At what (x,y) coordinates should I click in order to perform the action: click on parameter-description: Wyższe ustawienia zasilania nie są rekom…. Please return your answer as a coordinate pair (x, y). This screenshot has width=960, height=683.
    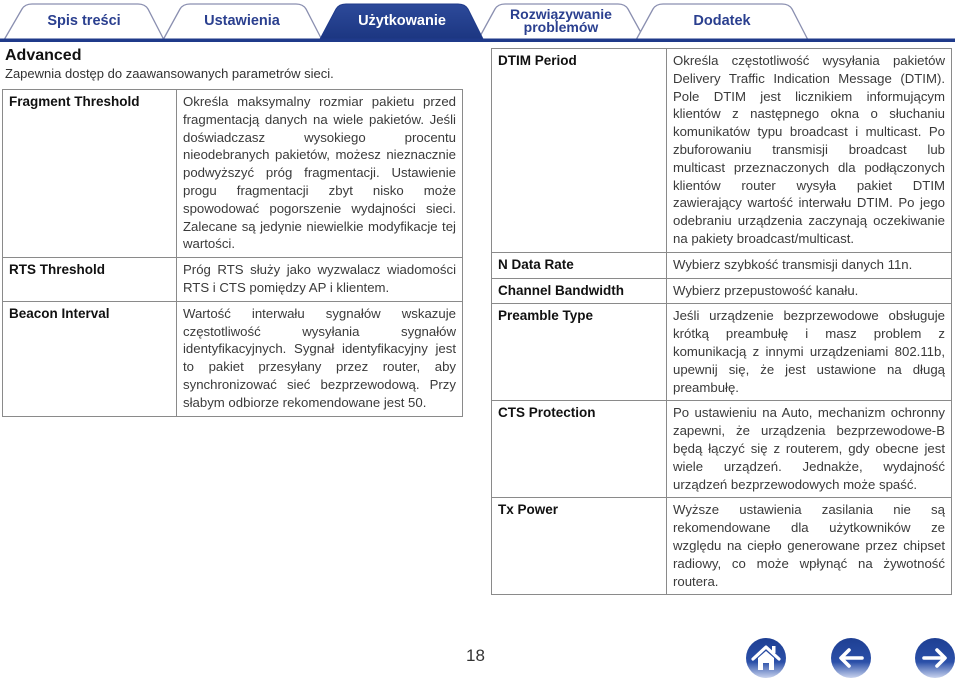
    Looking at the image, I should click on (809, 546).